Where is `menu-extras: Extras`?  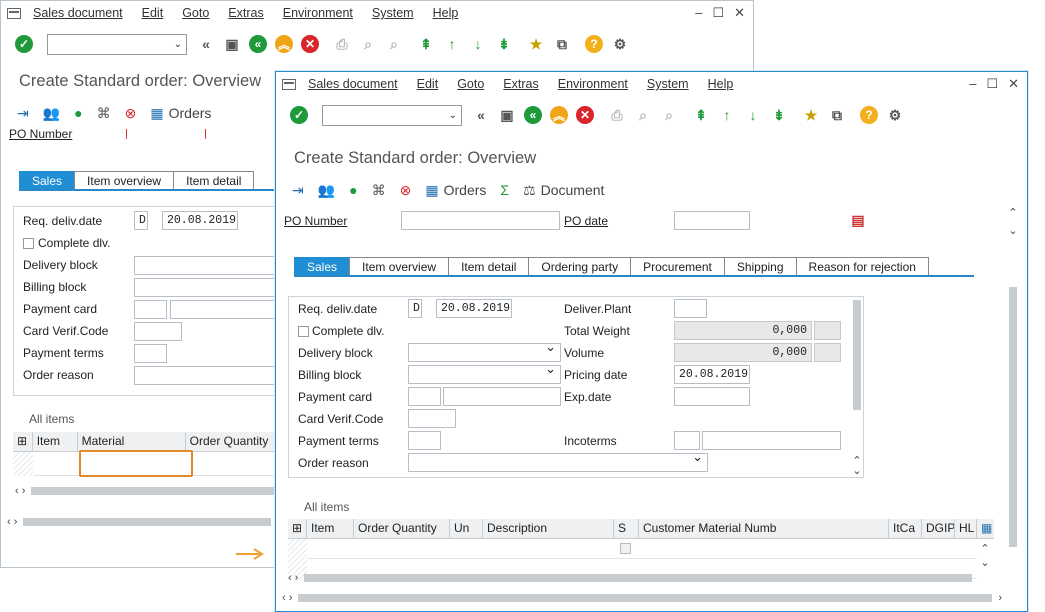 menu-extras: Extras is located at coordinates (245, 13).